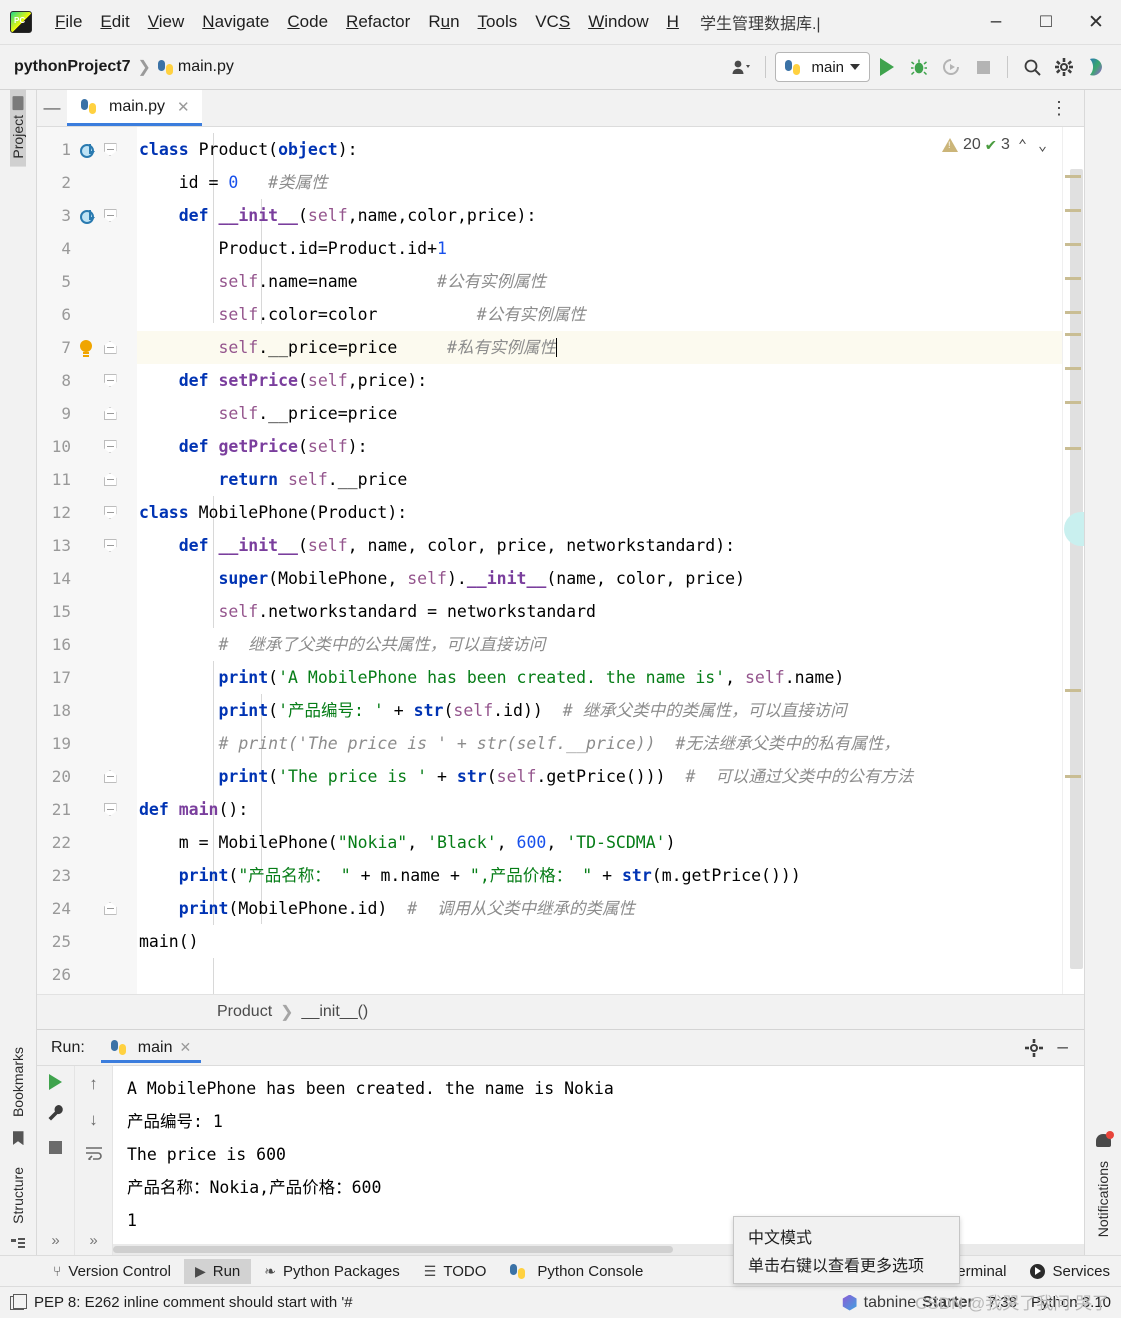 The width and height of the screenshot is (1121, 1318). What do you see at coordinates (18, 1301) in the screenshot?
I see `copy-icon` at bounding box center [18, 1301].